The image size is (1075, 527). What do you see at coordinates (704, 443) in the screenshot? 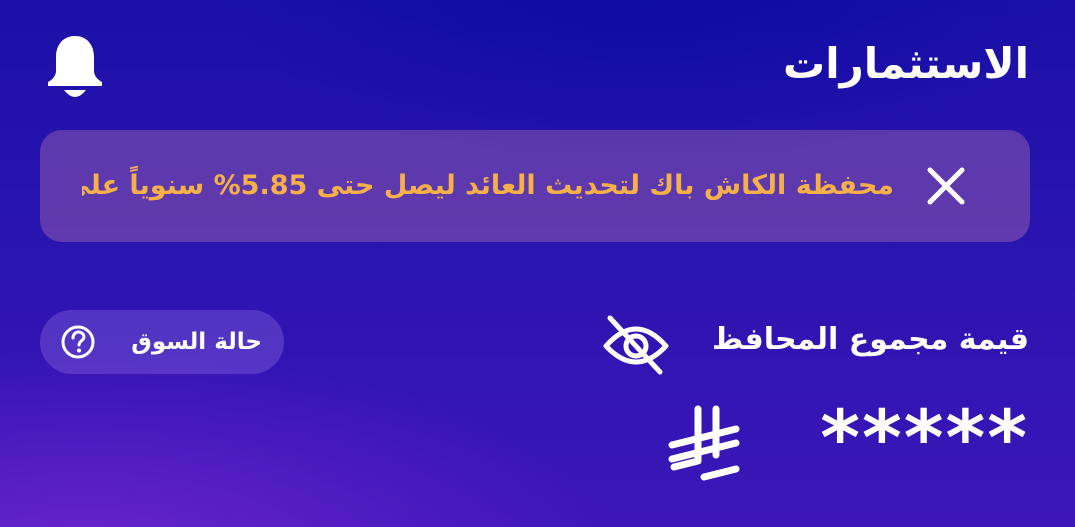
I see `saudi-riyal-icon` at bounding box center [704, 443].